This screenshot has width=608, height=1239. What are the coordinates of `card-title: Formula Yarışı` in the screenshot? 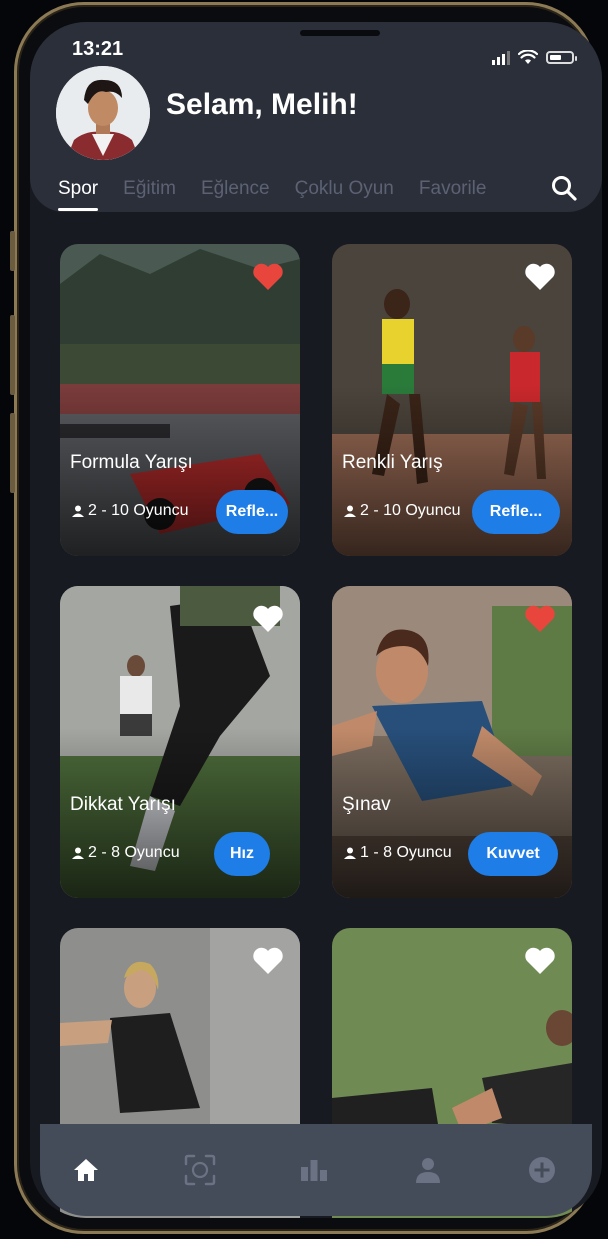 It's located at (131, 462).